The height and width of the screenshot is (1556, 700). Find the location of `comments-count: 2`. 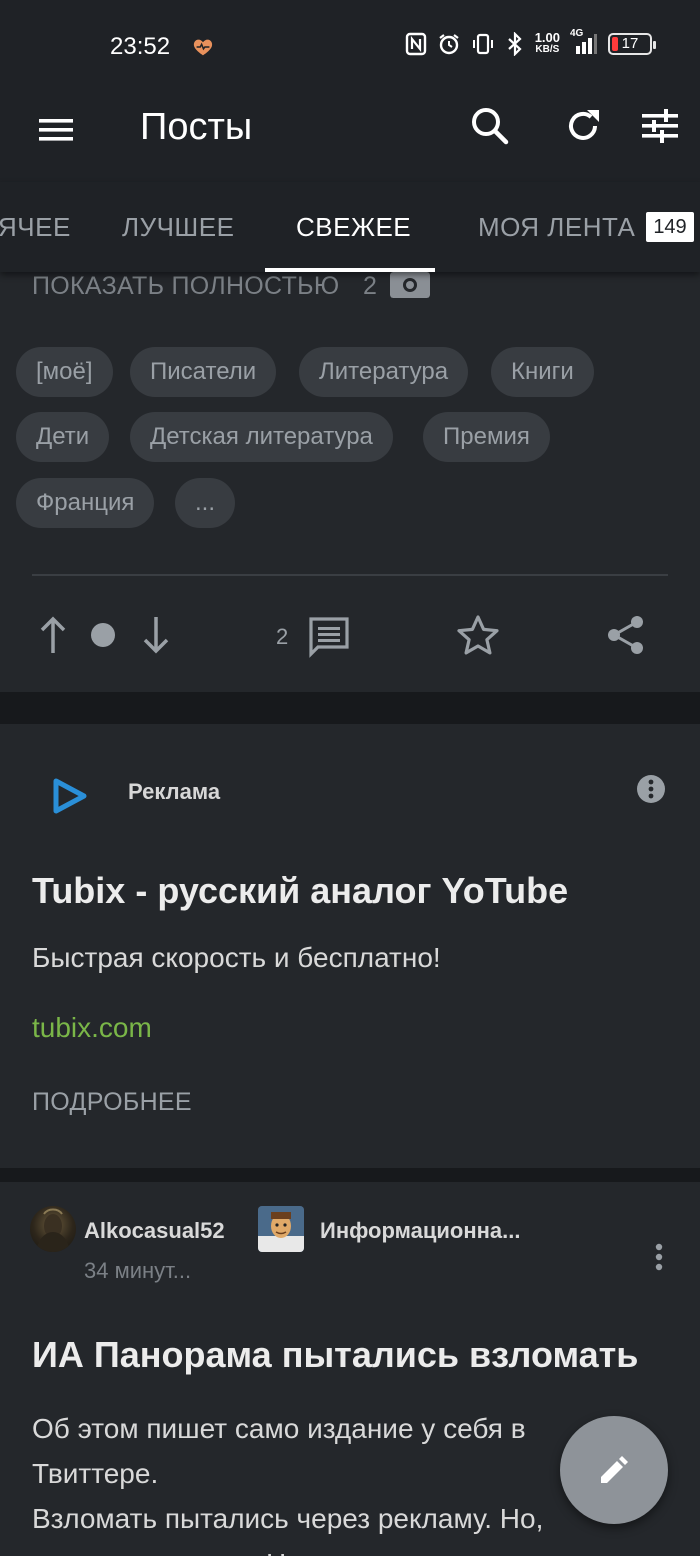

comments-count: 2 is located at coordinates (282, 636).